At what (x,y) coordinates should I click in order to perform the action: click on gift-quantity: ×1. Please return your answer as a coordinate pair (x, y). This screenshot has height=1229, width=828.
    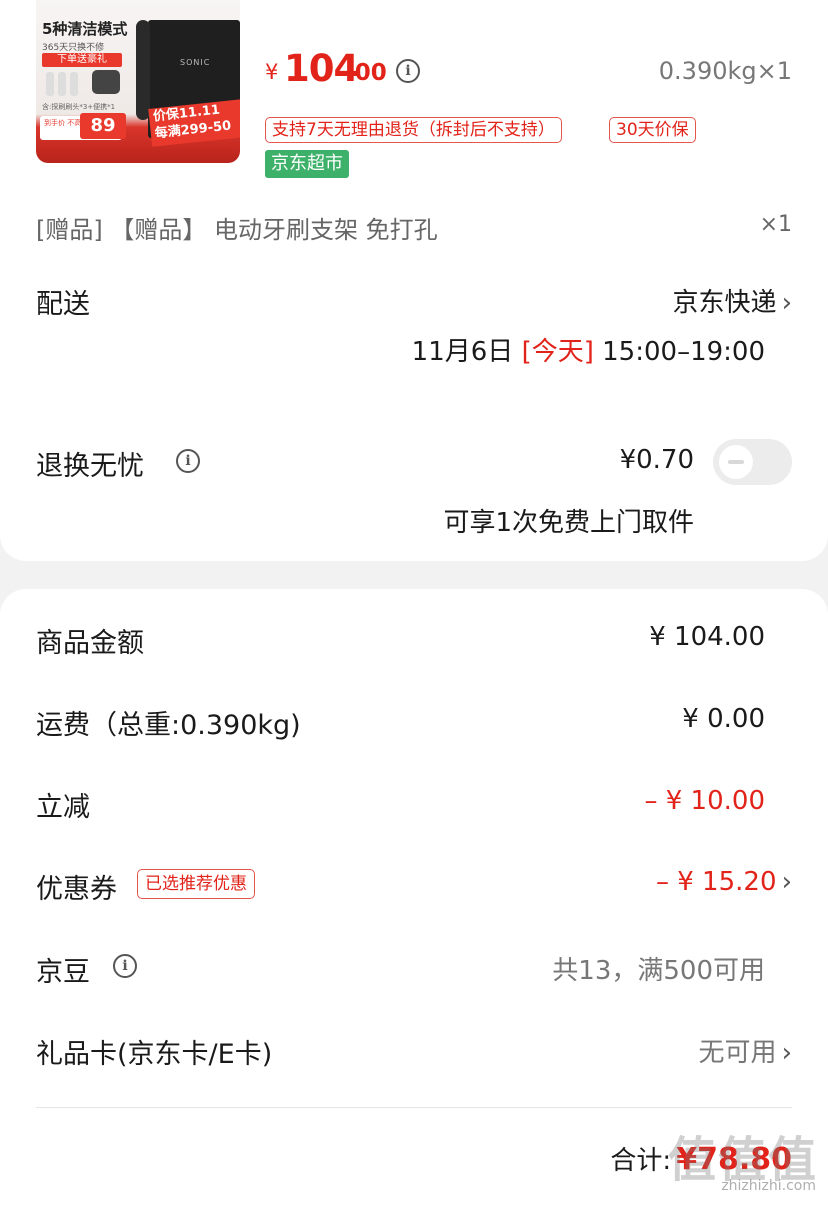
    Looking at the image, I should click on (775, 224).